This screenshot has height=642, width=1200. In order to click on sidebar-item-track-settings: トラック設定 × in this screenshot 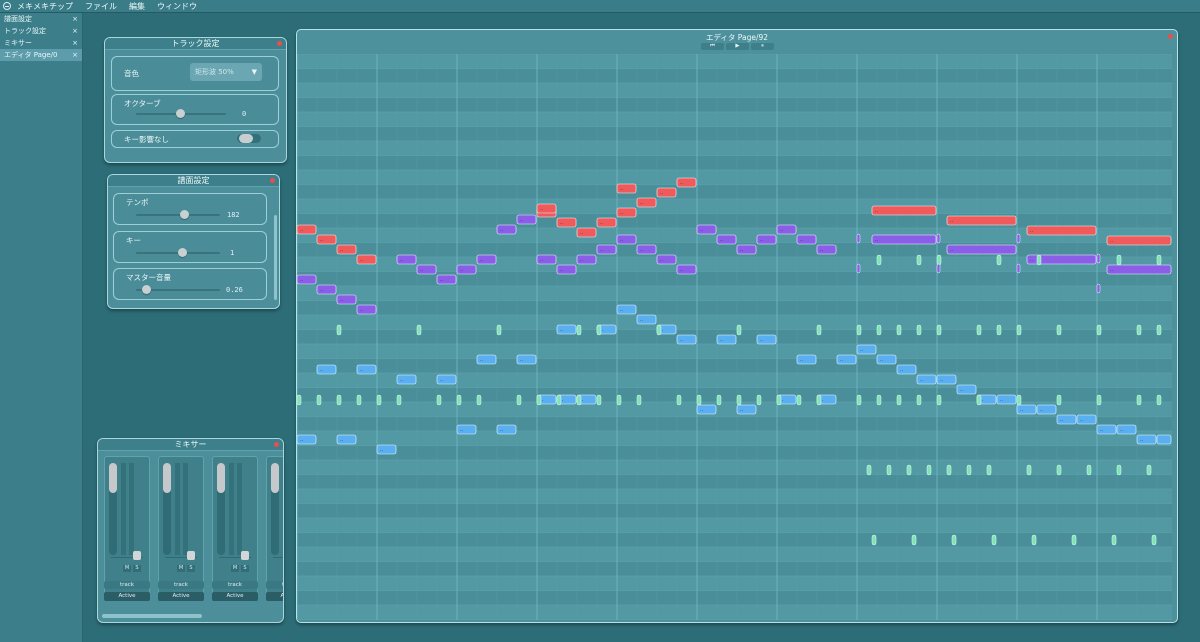, I will do `click(41, 31)`.